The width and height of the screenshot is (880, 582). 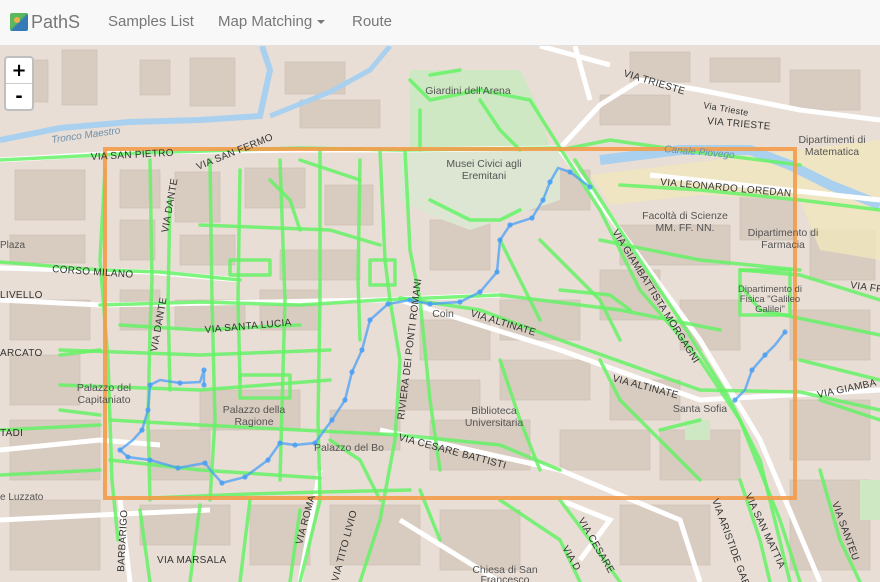 What do you see at coordinates (254, 410) in the screenshot?
I see `label-palazzo-rag-1: Palazzo della` at bounding box center [254, 410].